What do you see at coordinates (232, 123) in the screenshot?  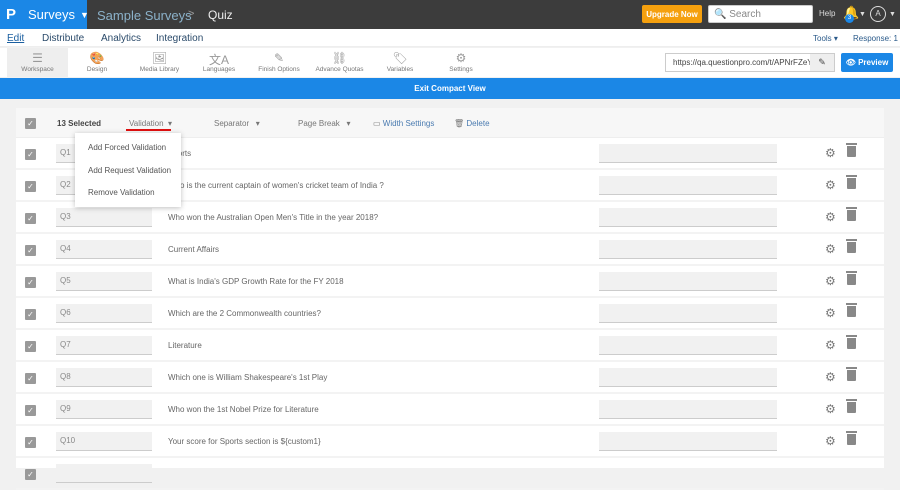 I see `separator-label: Separator` at bounding box center [232, 123].